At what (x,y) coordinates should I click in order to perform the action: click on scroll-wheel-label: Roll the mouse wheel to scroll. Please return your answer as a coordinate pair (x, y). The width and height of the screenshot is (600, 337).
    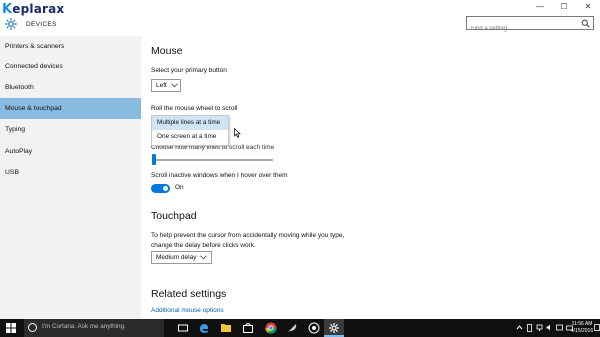
    Looking at the image, I should click on (194, 108).